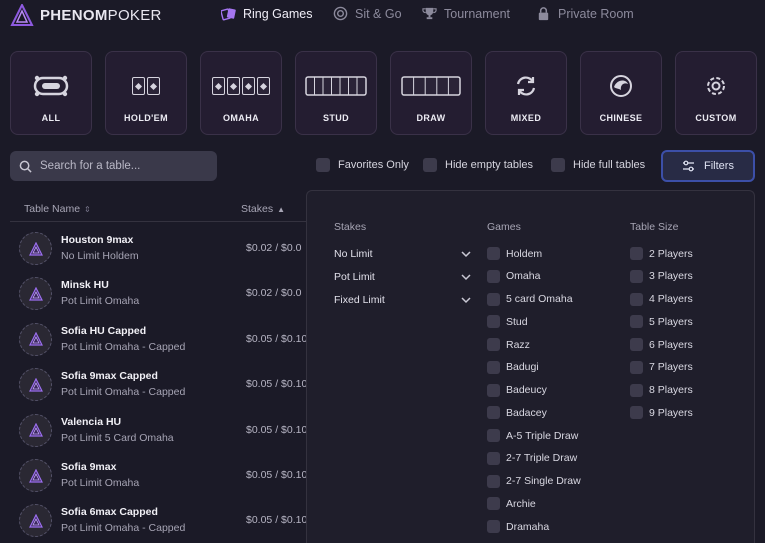 This screenshot has width=765, height=543. What do you see at coordinates (558, 165) in the screenshot?
I see `hide-full-checkbox` at bounding box center [558, 165].